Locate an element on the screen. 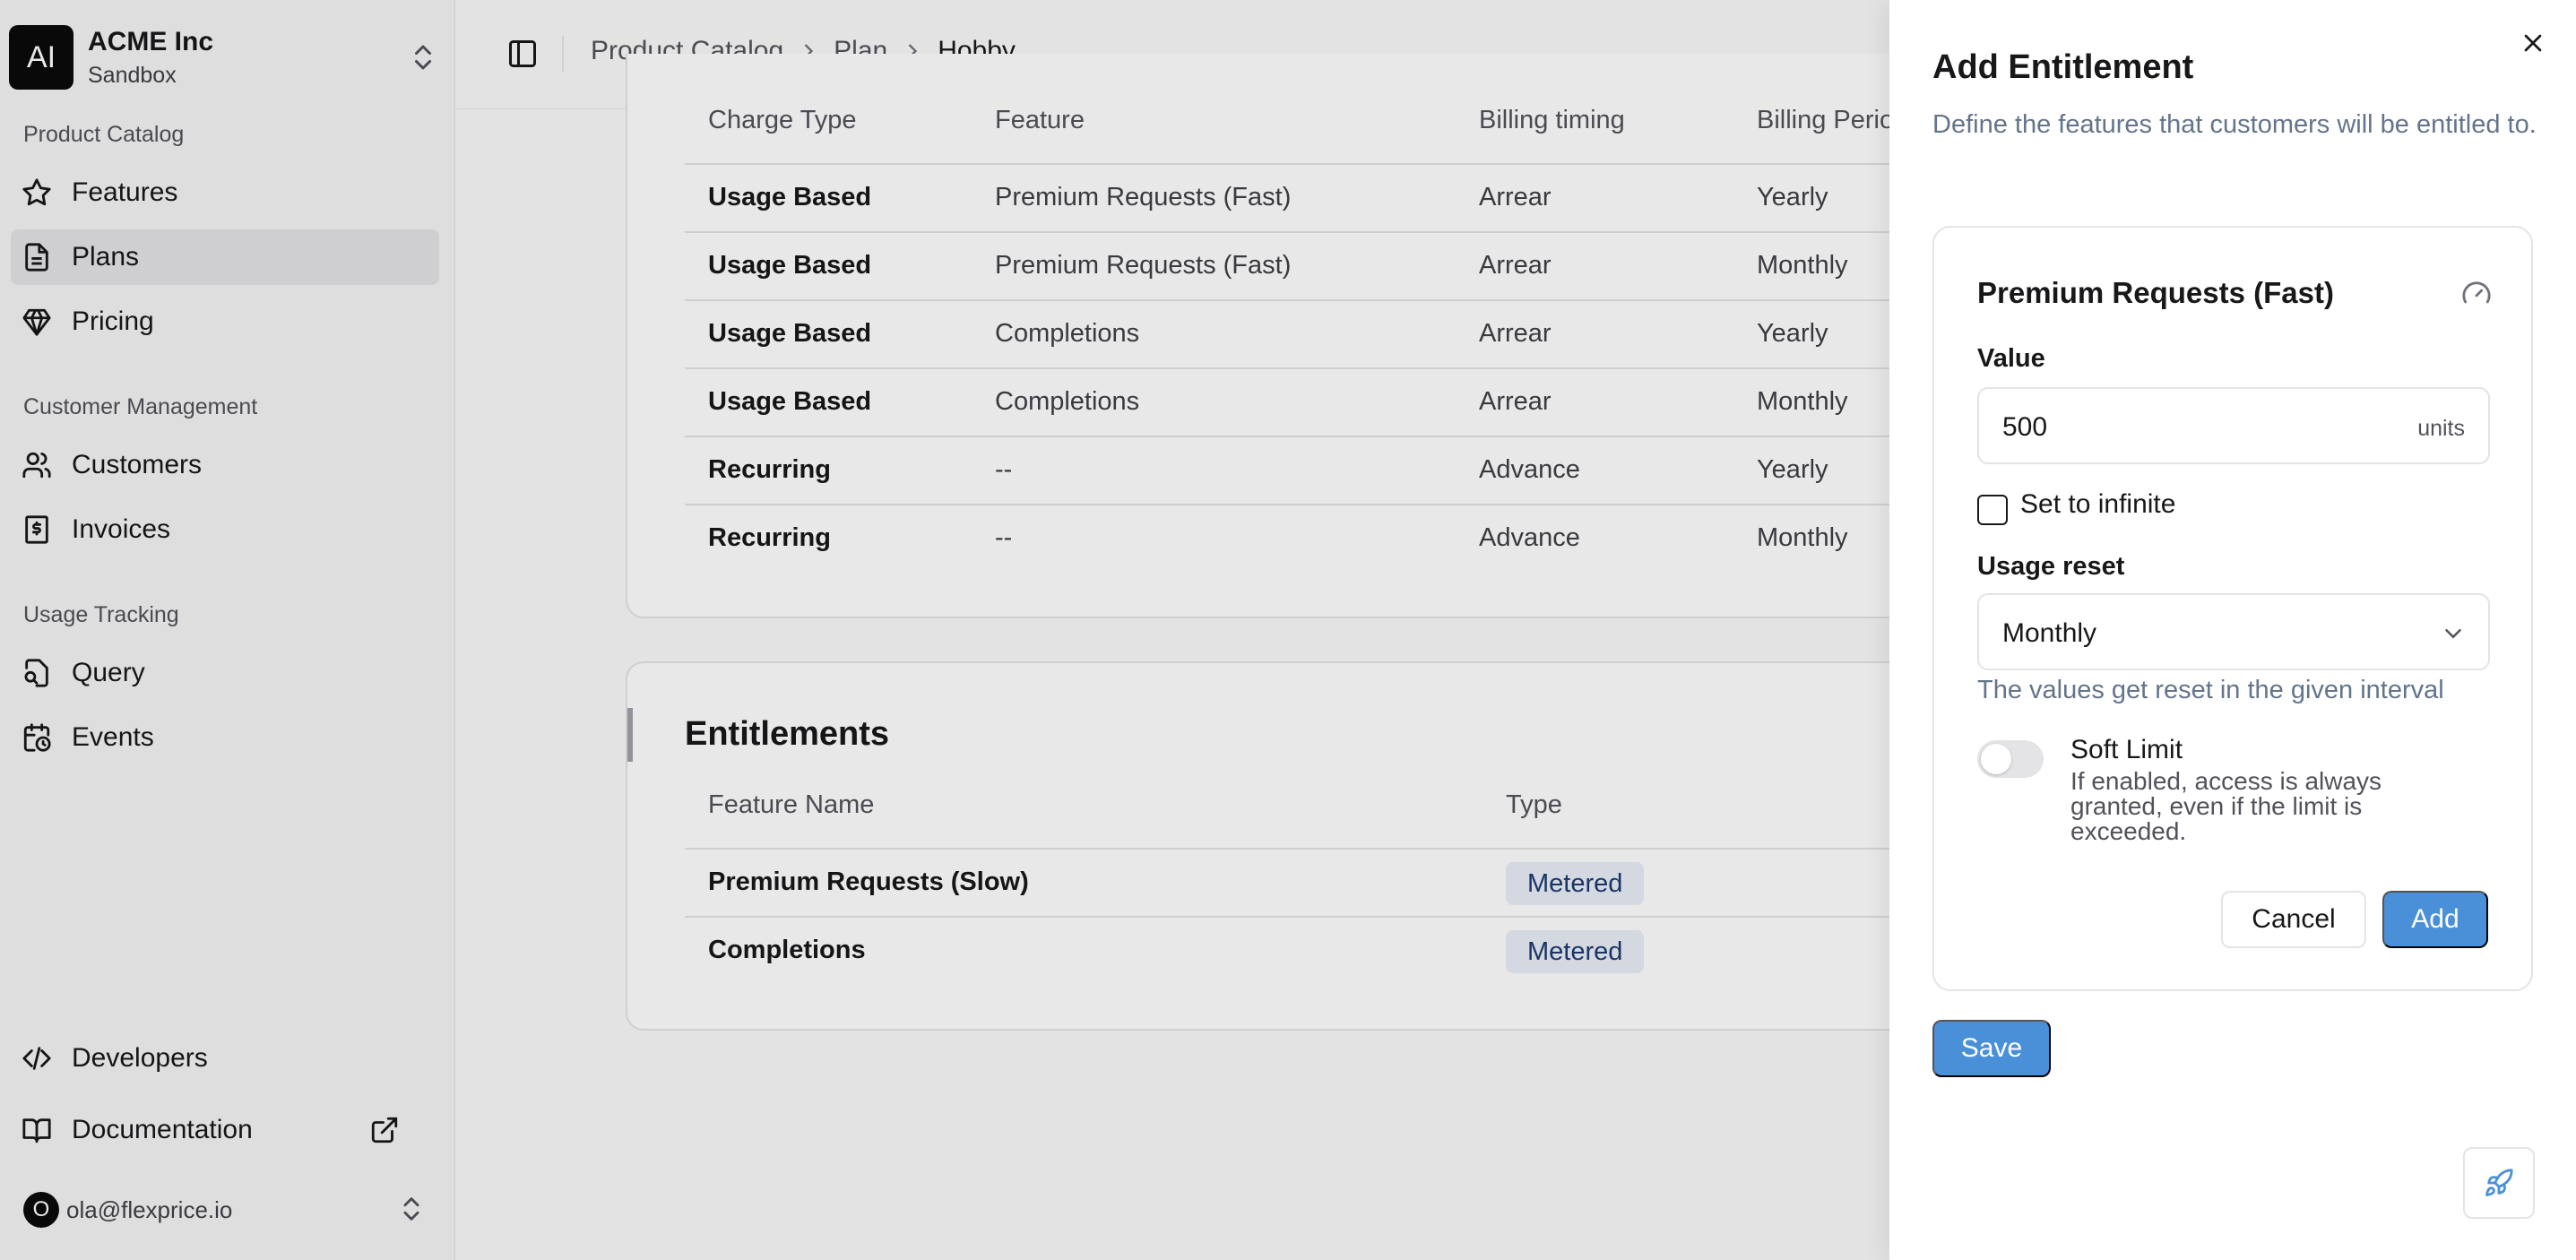 This screenshot has width=2576, height=1260. infinite-label: Set to infinite is located at coordinates (2097, 504).